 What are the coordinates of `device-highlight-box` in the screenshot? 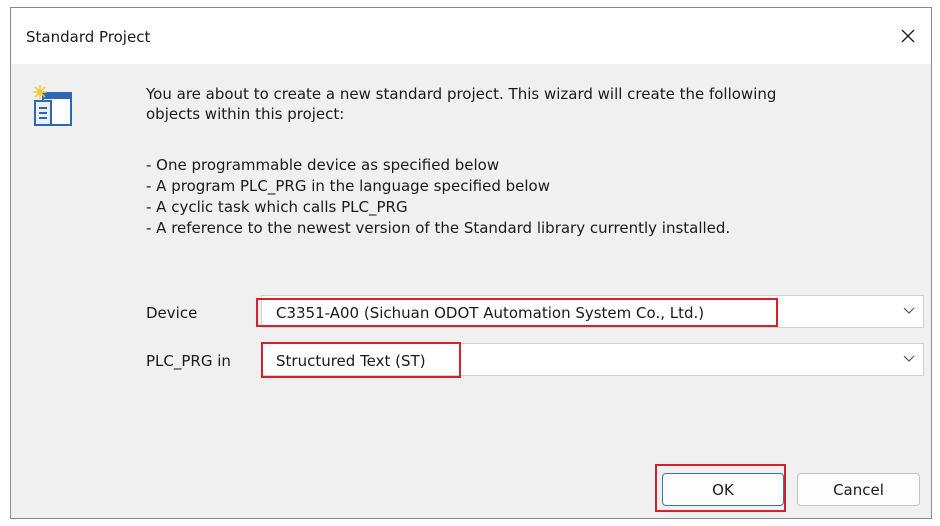 It's located at (517, 312).